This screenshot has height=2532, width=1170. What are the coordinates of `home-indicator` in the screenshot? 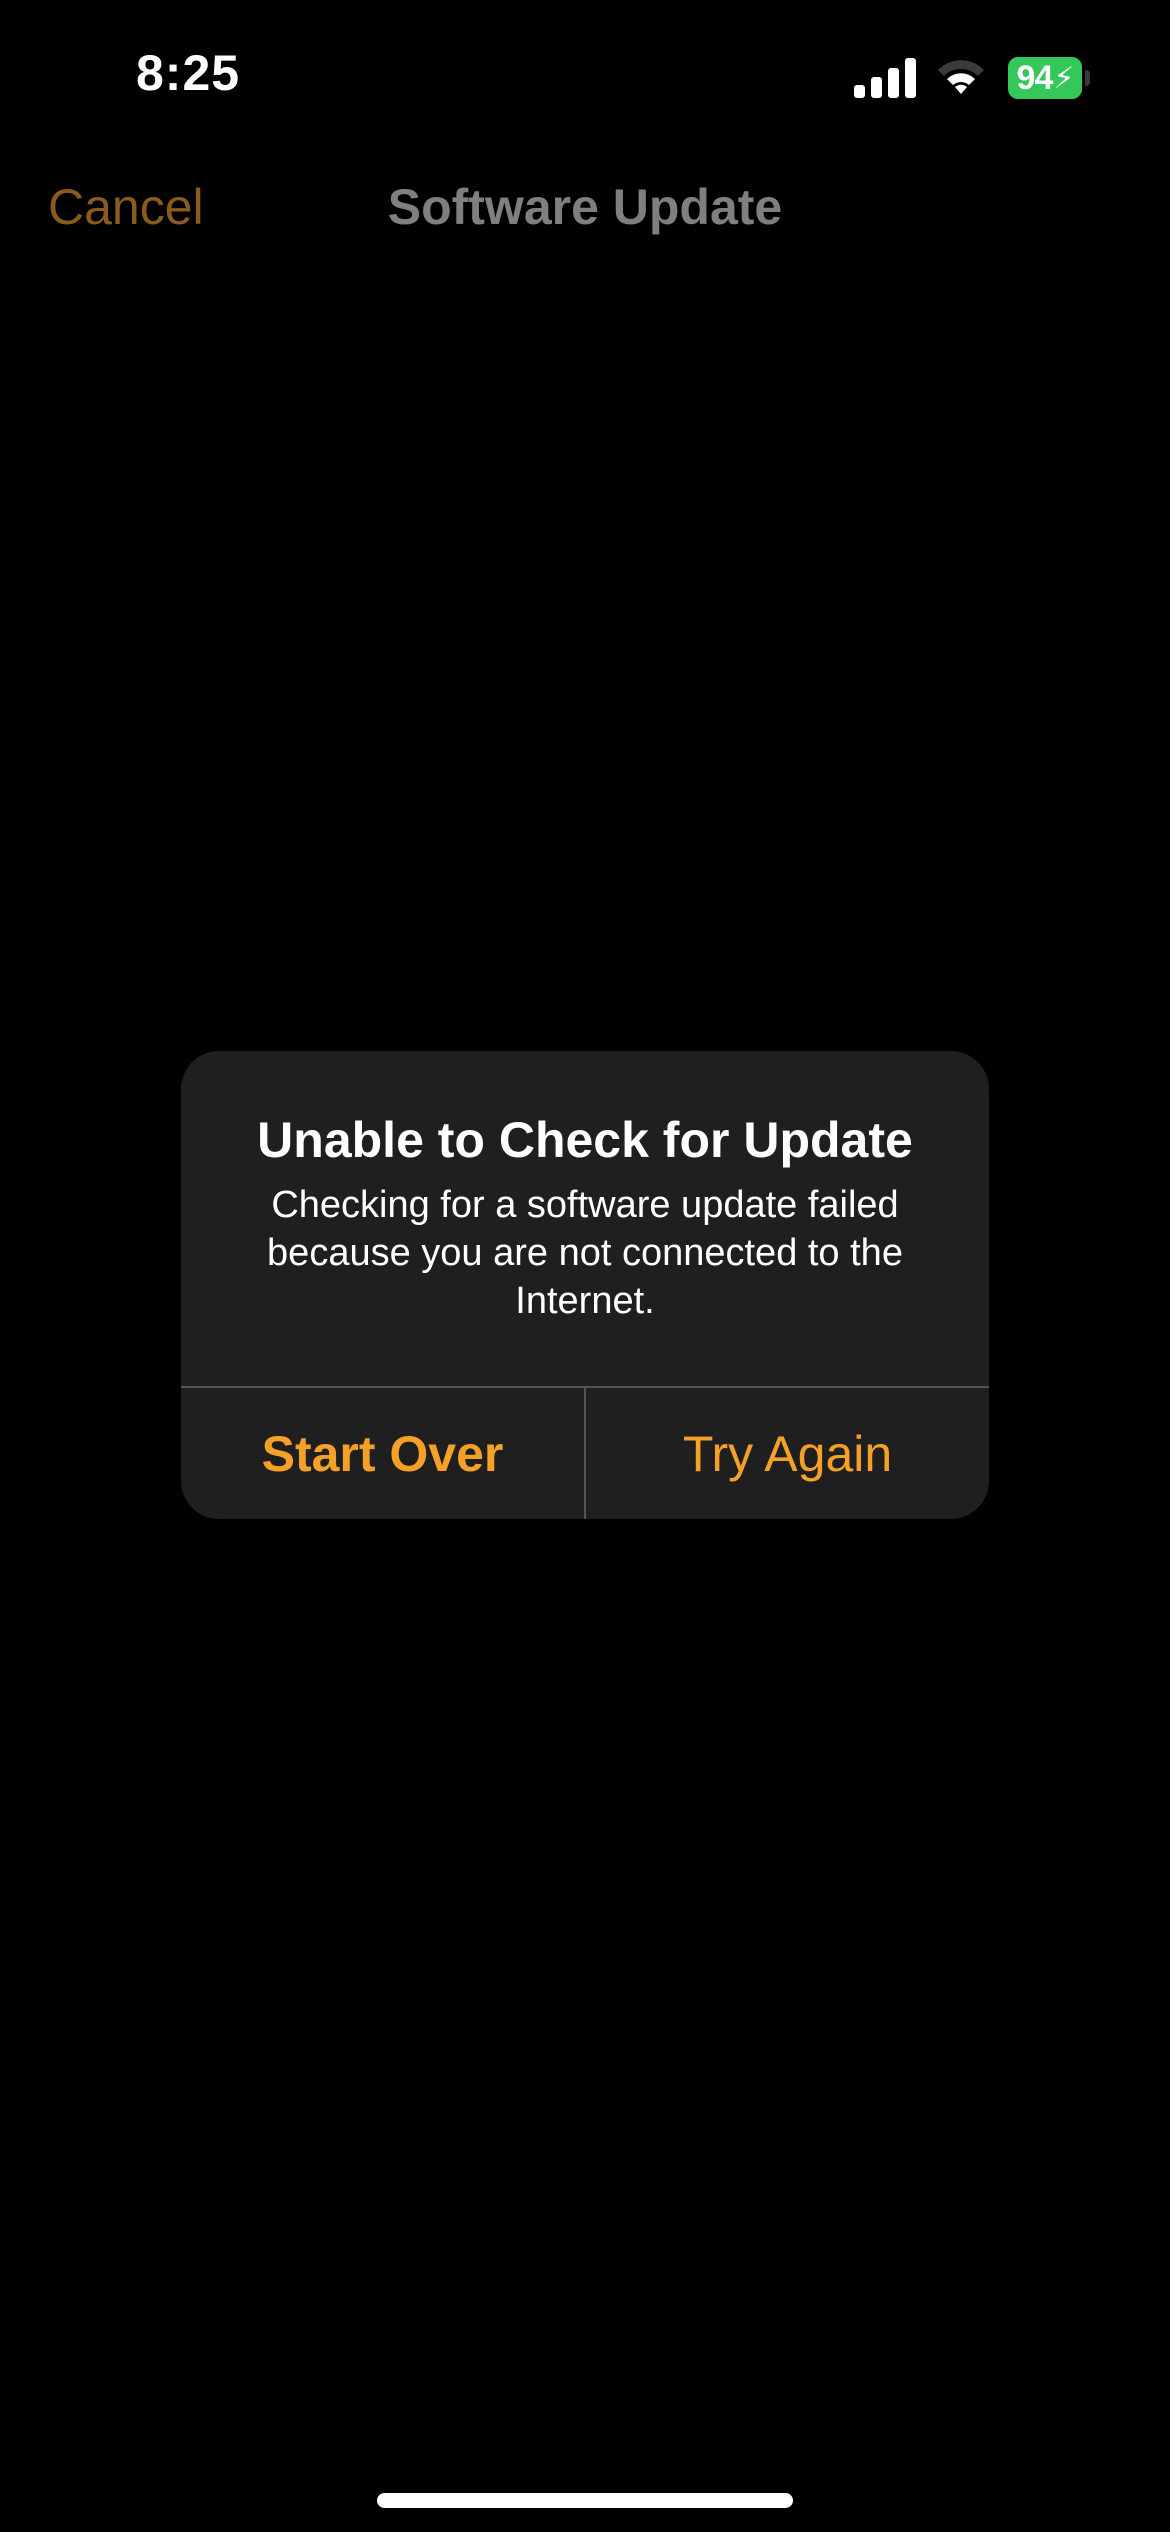 It's located at (585, 2500).